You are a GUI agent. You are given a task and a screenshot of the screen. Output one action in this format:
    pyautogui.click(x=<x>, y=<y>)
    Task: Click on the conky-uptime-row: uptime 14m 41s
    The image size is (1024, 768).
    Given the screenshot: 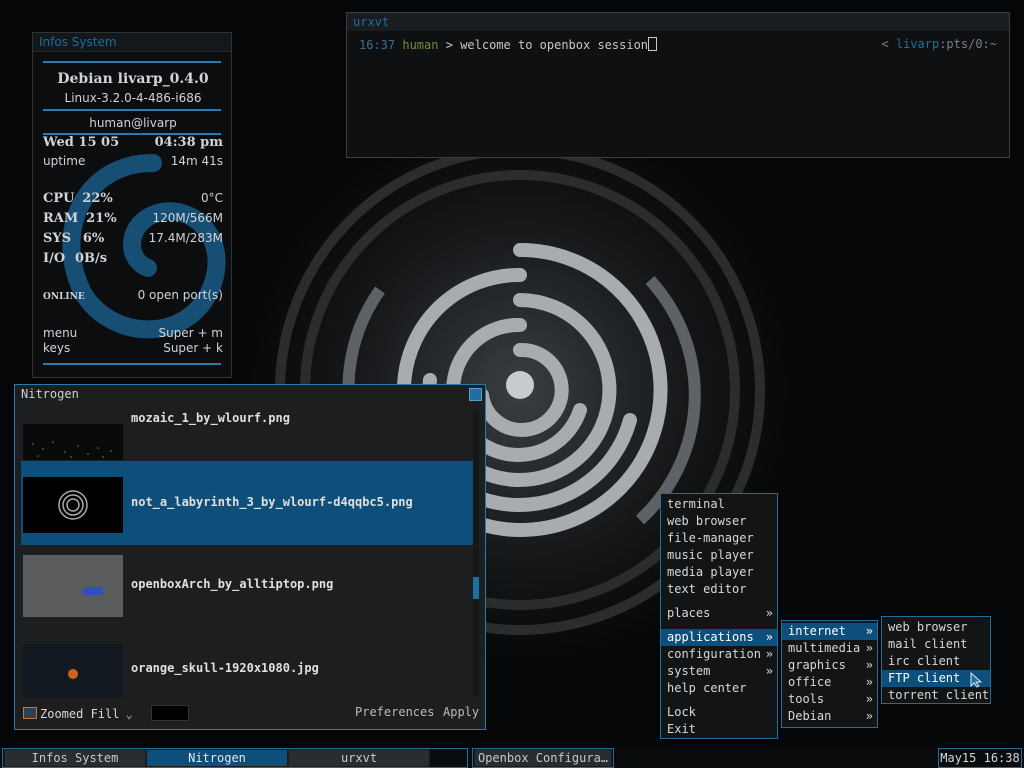 What is the action you would take?
    pyautogui.click(x=133, y=161)
    